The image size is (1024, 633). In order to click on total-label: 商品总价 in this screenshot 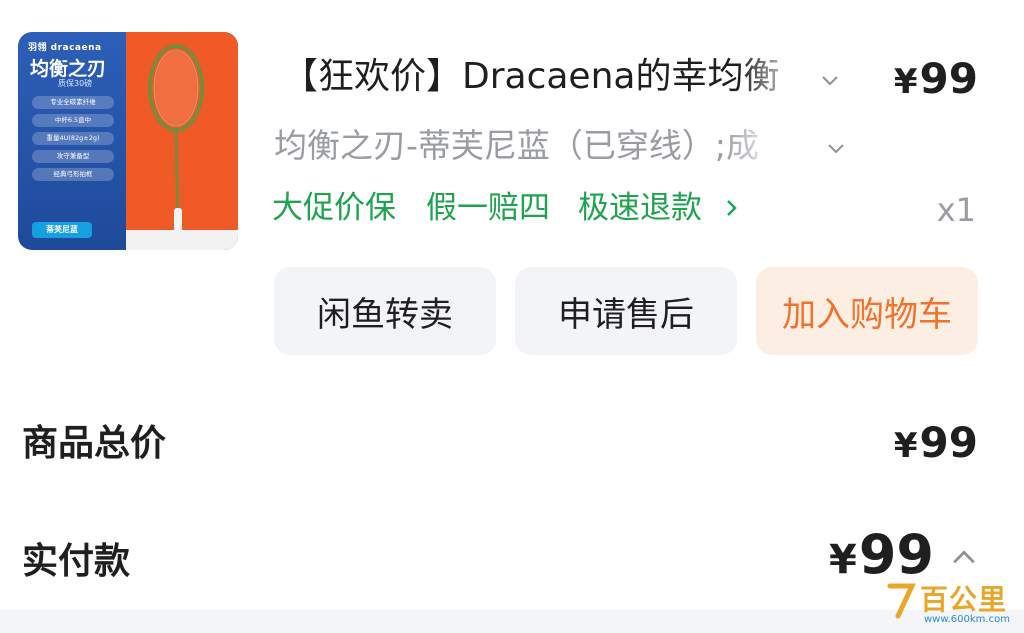, I will do `click(94, 443)`.